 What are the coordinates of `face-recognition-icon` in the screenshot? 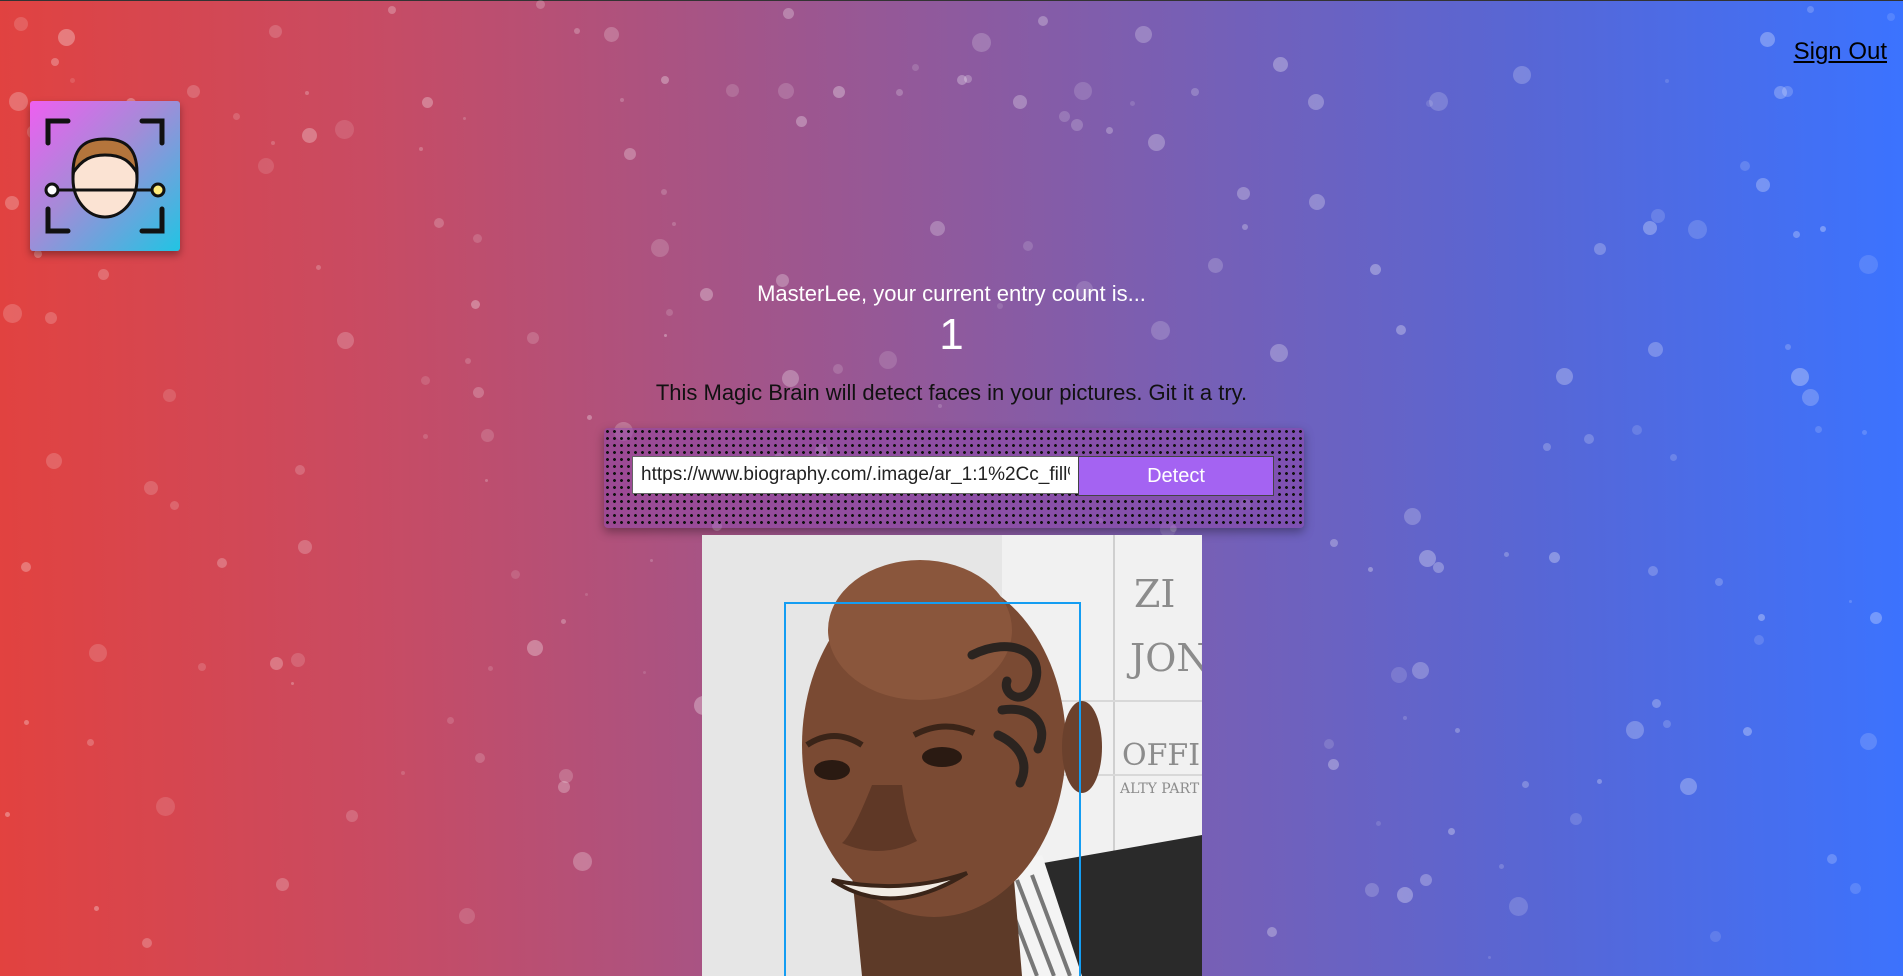 It's located at (105, 176).